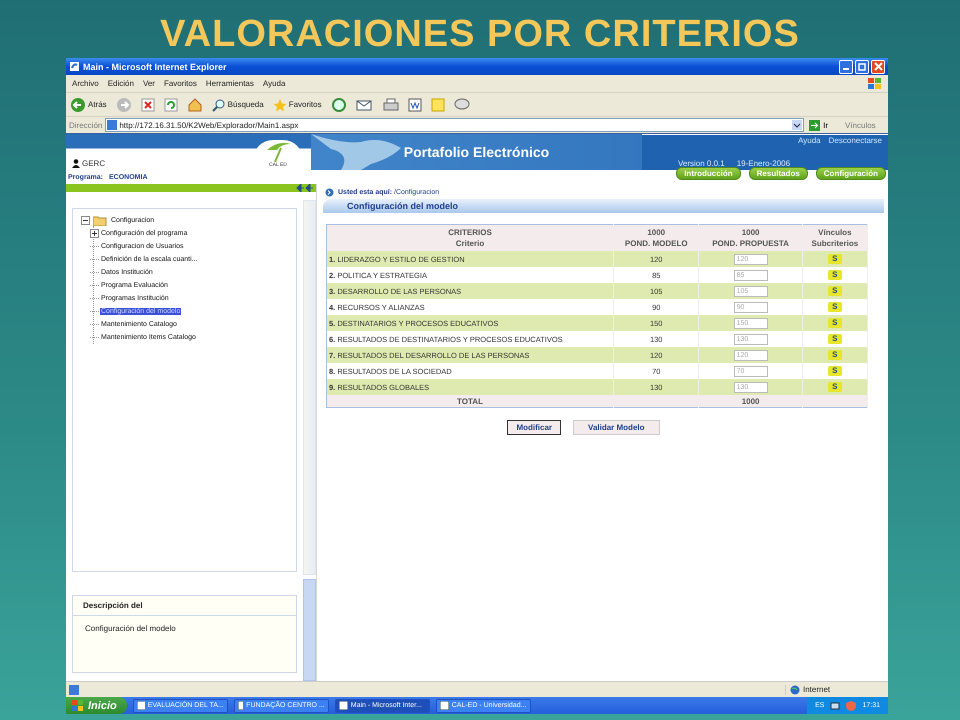 Image resolution: width=960 pixels, height=720 pixels. I want to click on header-link: Ayuda, so click(809, 140).